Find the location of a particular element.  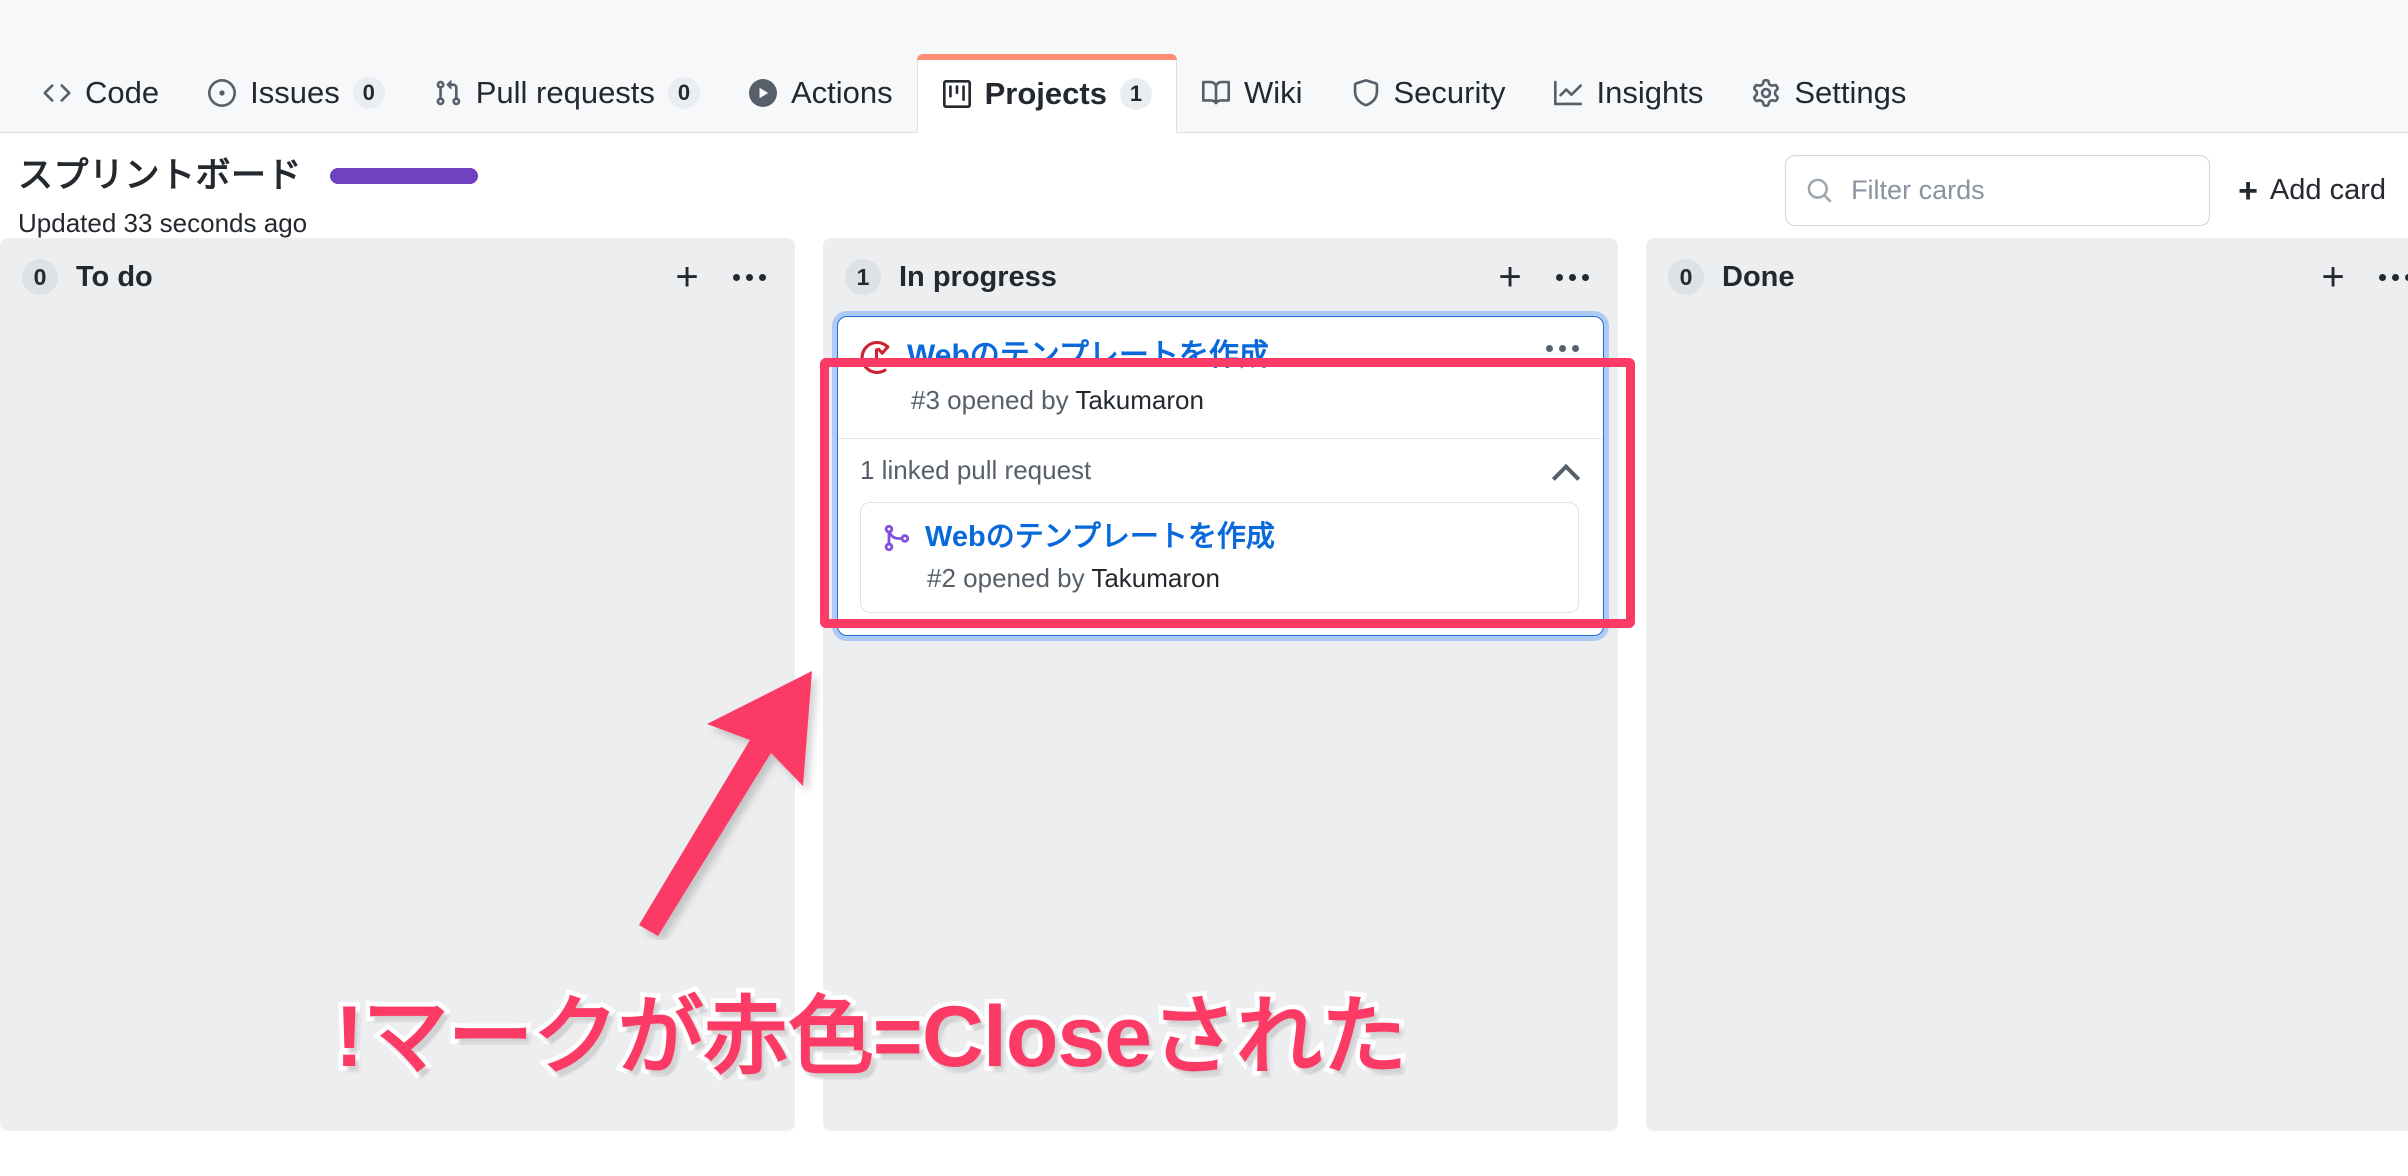

card-main: Webのテンプレートを作成 #3 opened by Takumaron is located at coordinates (1220, 377).